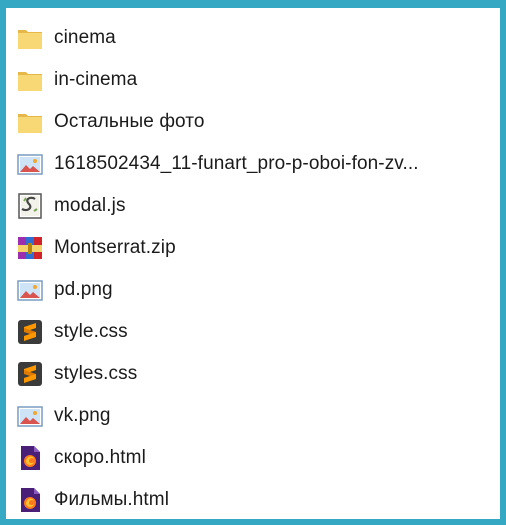  What do you see at coordinates (253, 290) in the screenshot?
I see `file-item-pd-png: pd.png` at bounding box center [253, 290].